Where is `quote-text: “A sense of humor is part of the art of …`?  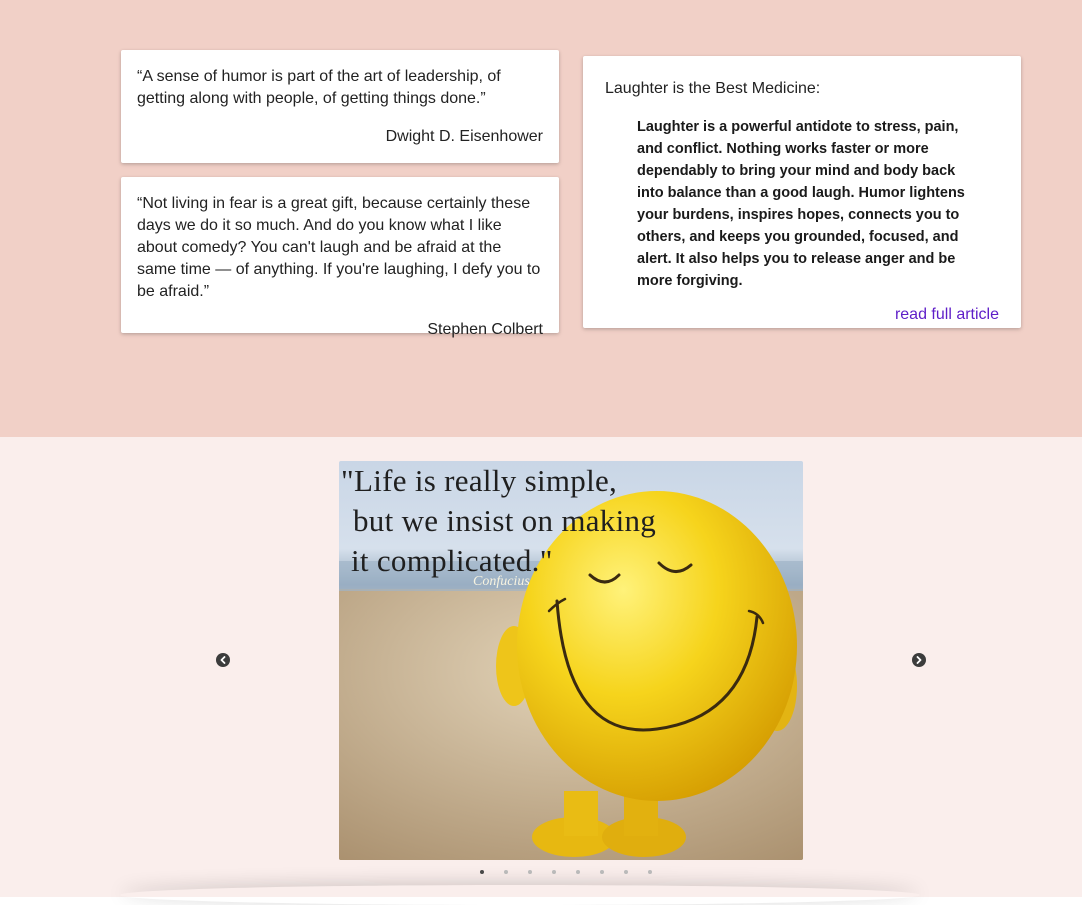 quote-text: “A sense of humor is part of the art of … is located at coordinates (319, 87).